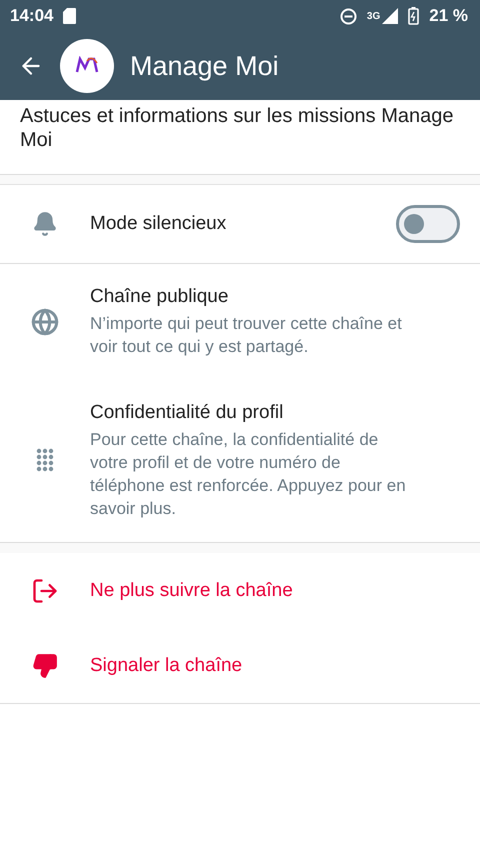 The width and height of the screenshot is (480, 854). I want to click on menu-action: Ne plus suivre la chaîne, so click(240, 591).